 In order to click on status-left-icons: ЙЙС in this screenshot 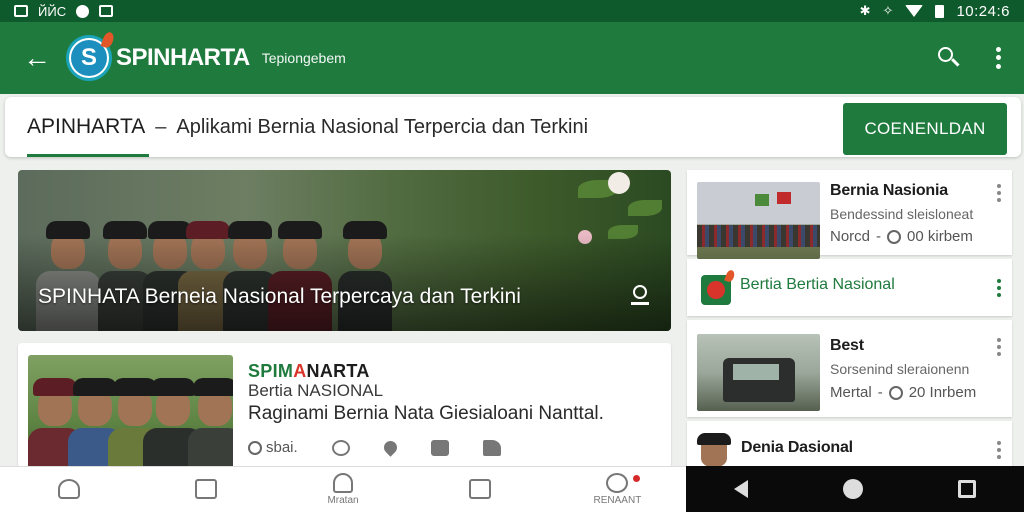, I will do `click(64, 11)`.